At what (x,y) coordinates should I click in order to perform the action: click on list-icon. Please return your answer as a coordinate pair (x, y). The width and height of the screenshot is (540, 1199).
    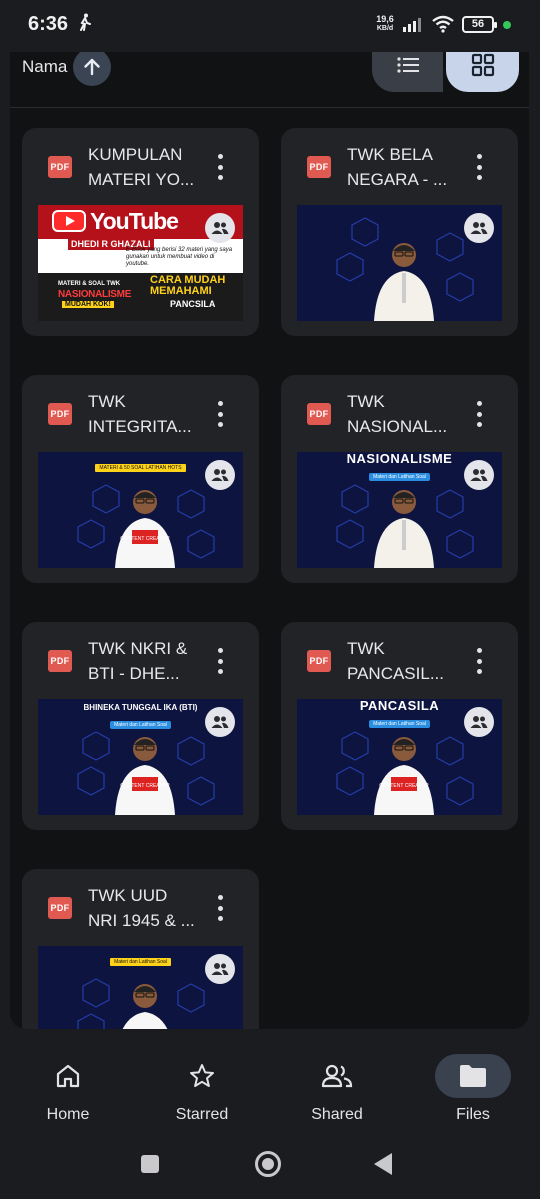
    Looking at the image, I should click on (407, 65).